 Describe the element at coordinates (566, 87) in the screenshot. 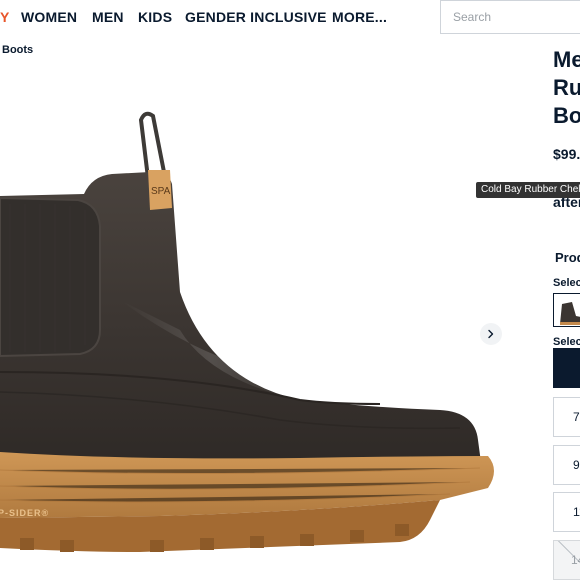

I see `product-title-line-2: Ru` at that location.